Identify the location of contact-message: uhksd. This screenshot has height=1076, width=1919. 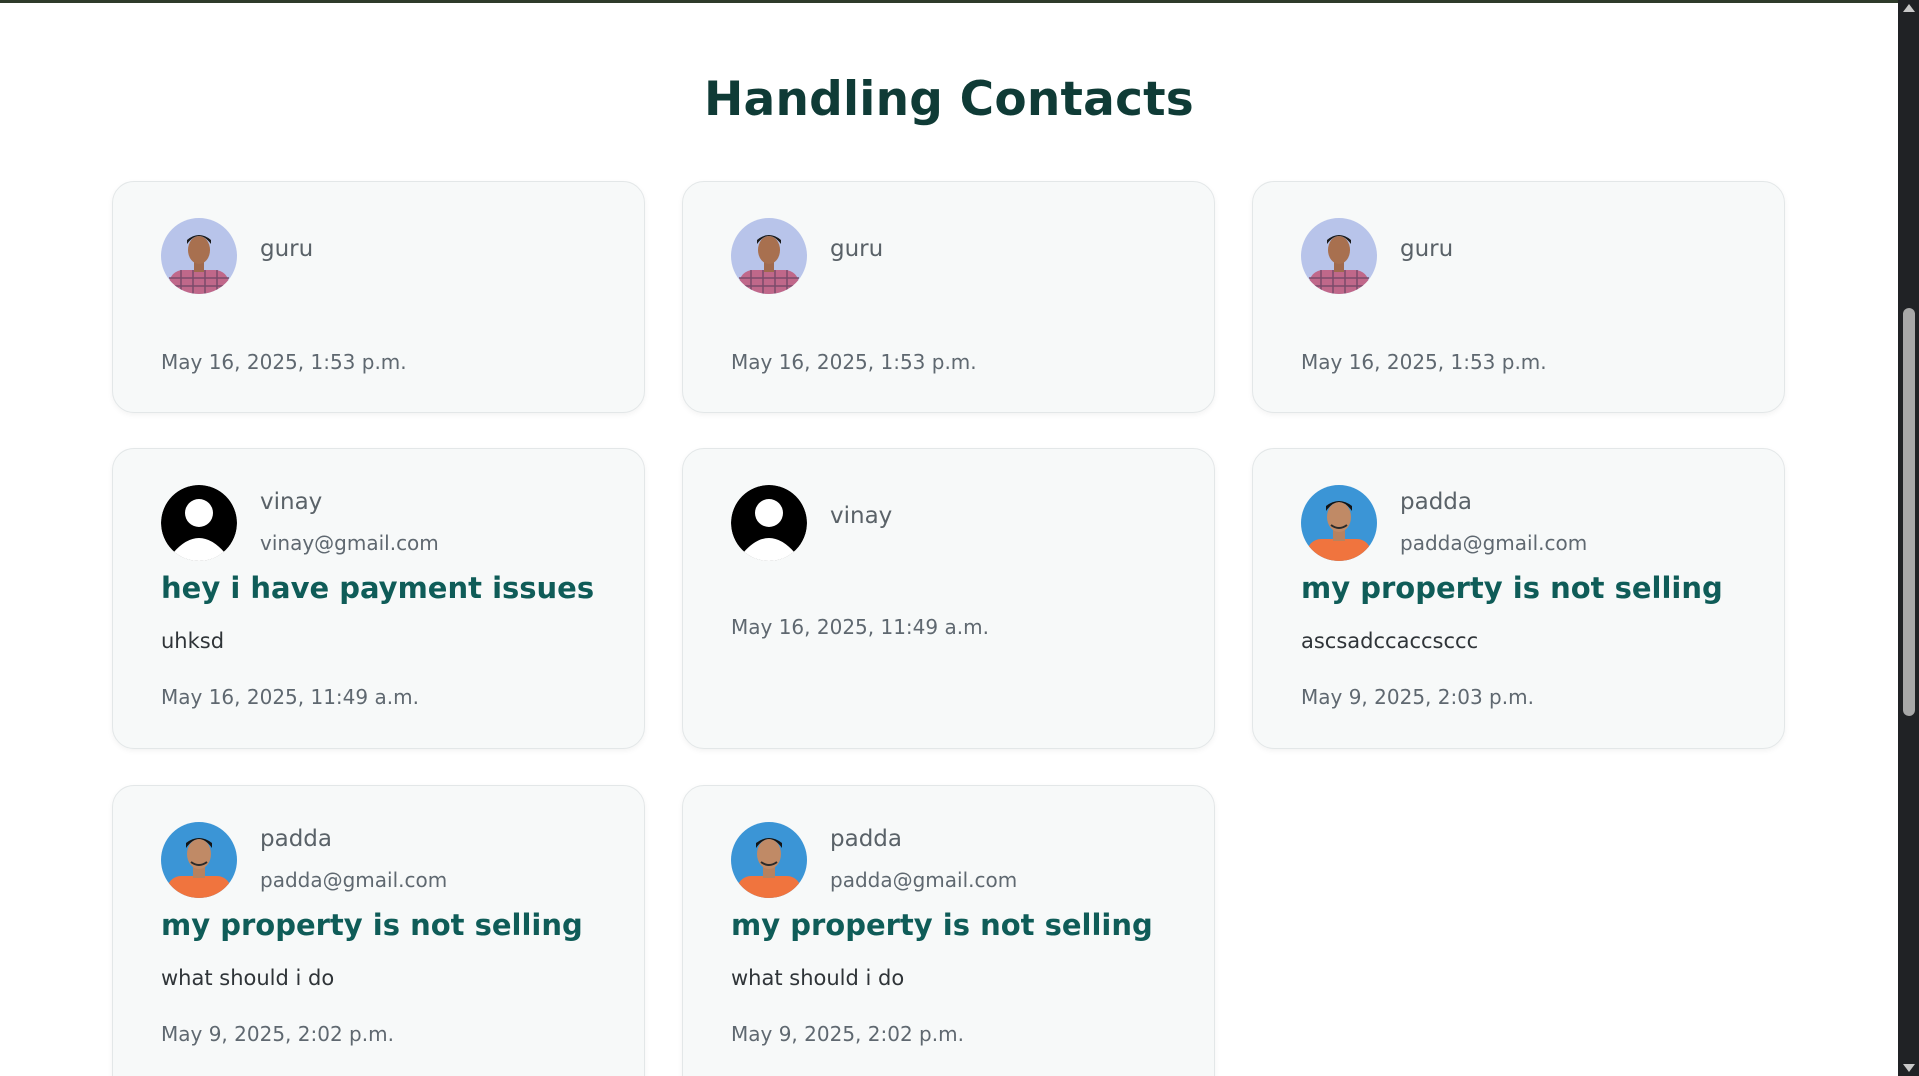
(193, 641).